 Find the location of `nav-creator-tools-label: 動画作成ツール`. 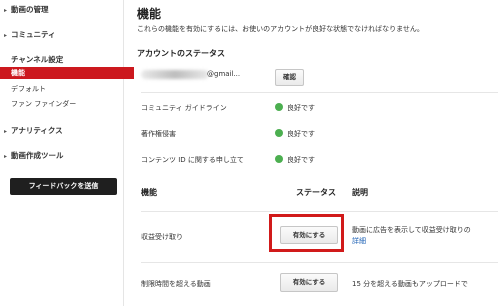

nav-creator-tools-label: 動画作成ツール is located at coordinates (37, 155).